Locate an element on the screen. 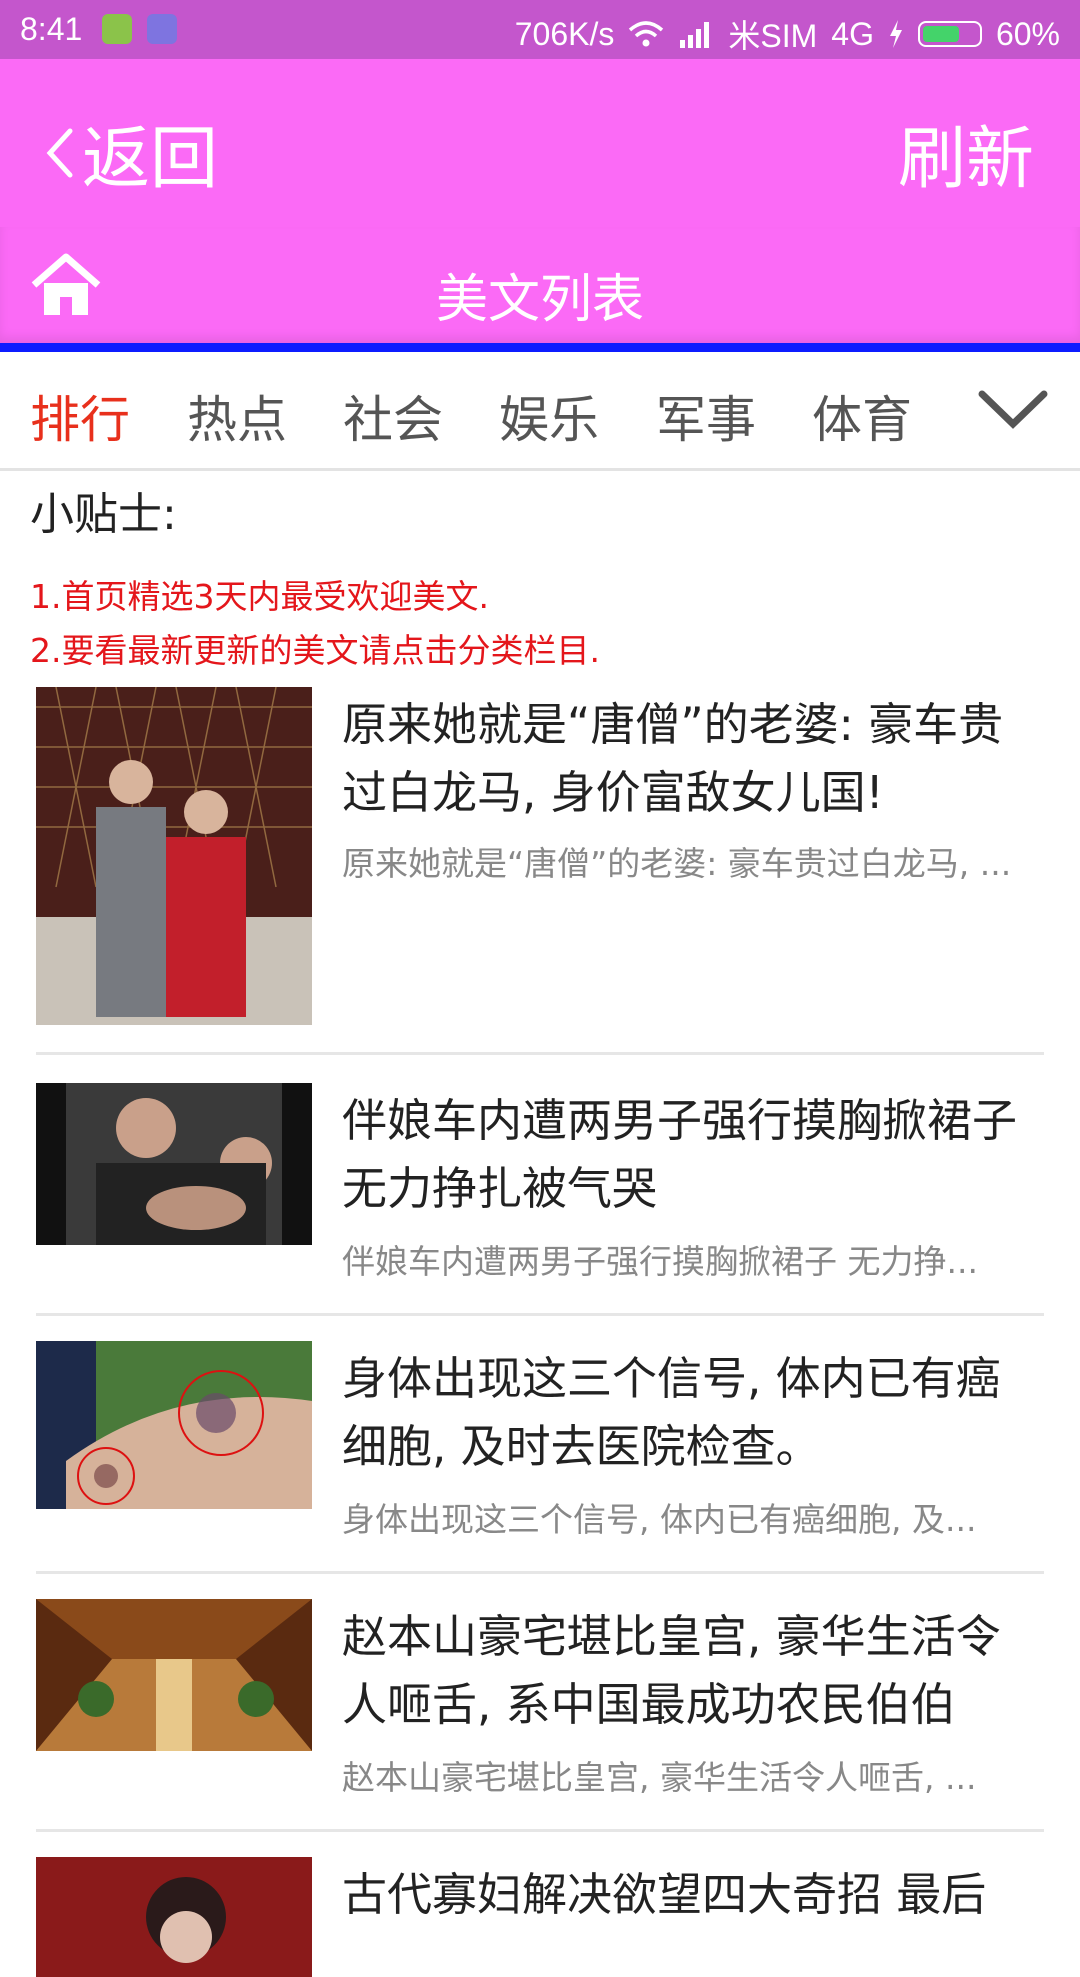  article-item: 古代寡妇解决欲望四大奇招 最后 is located at coordinates (540, 1917).